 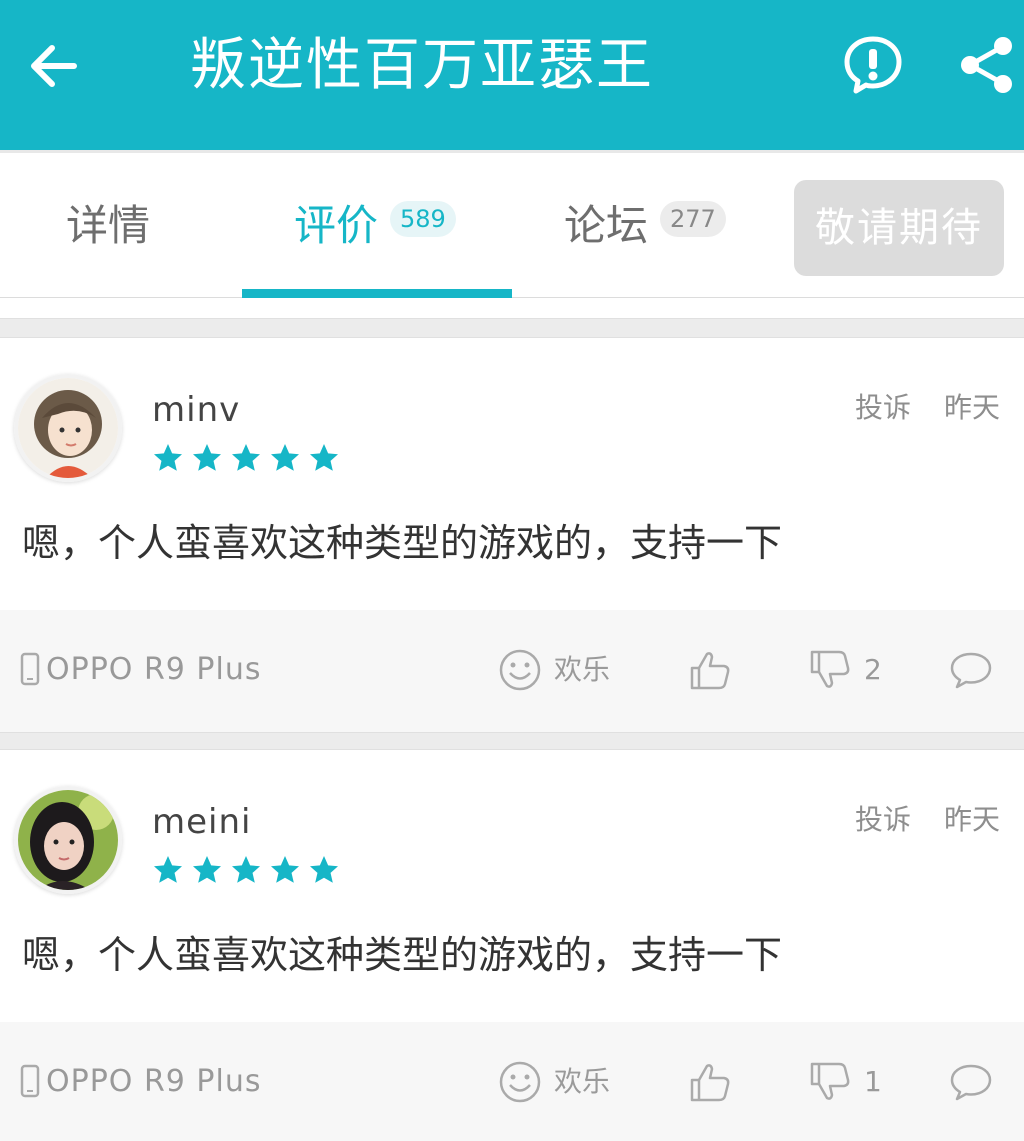 What do you see at coordinates (987, 65) in the screenshot?
I see `share-icon` at bounding box center [987, 65].